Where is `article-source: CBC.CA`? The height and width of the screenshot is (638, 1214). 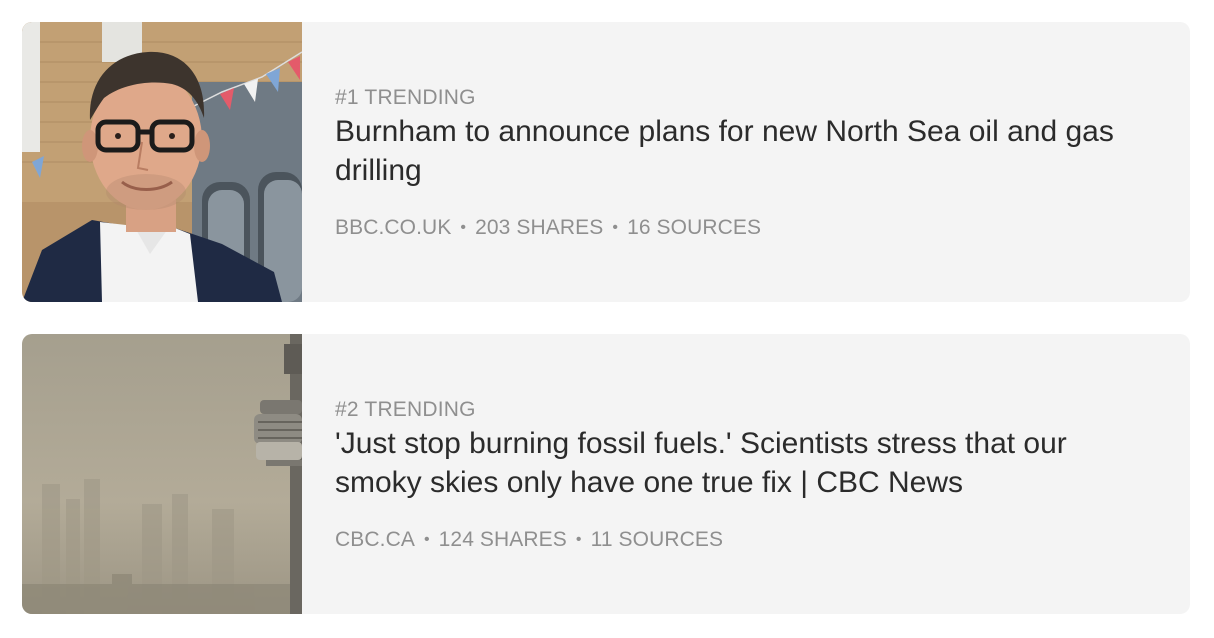
article-source: CBC.CA is located at coordinates (375, 539).